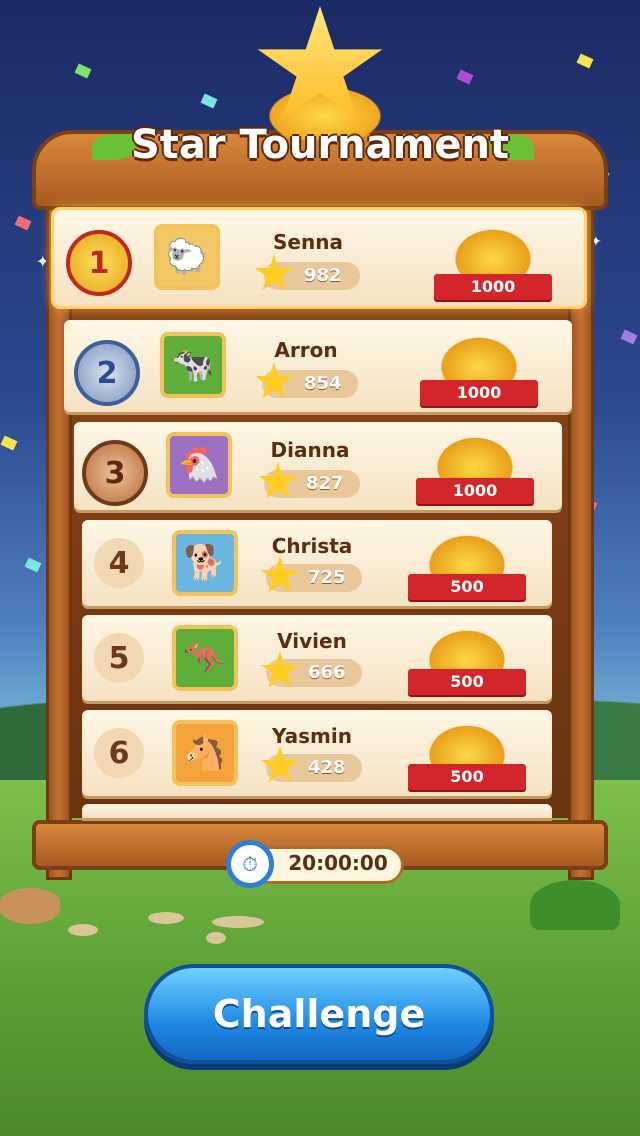  I want to click on player-name: Dianna, so click(310, 450).